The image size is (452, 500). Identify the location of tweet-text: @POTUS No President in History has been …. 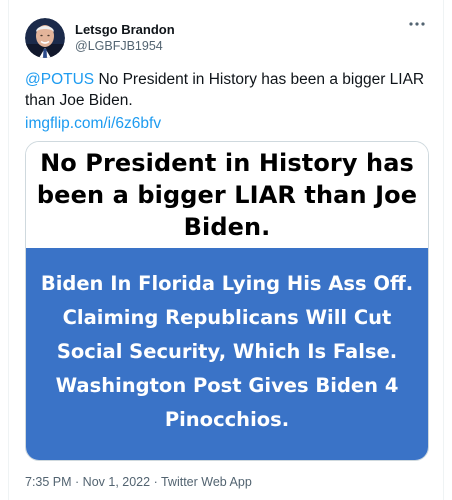
(227, 101).